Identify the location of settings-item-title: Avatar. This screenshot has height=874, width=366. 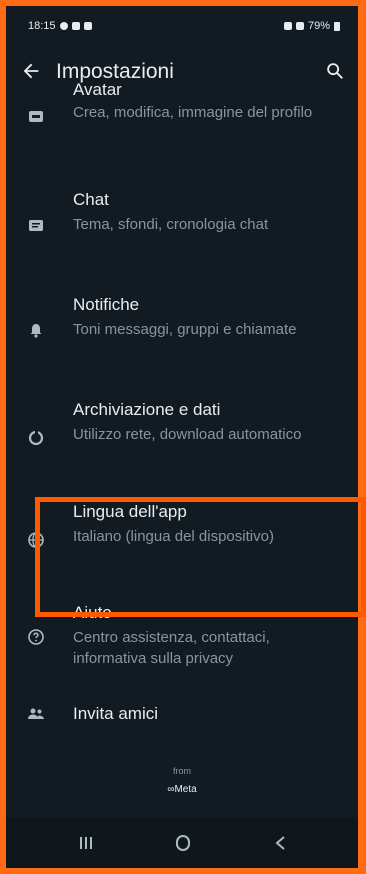
(97, 89).